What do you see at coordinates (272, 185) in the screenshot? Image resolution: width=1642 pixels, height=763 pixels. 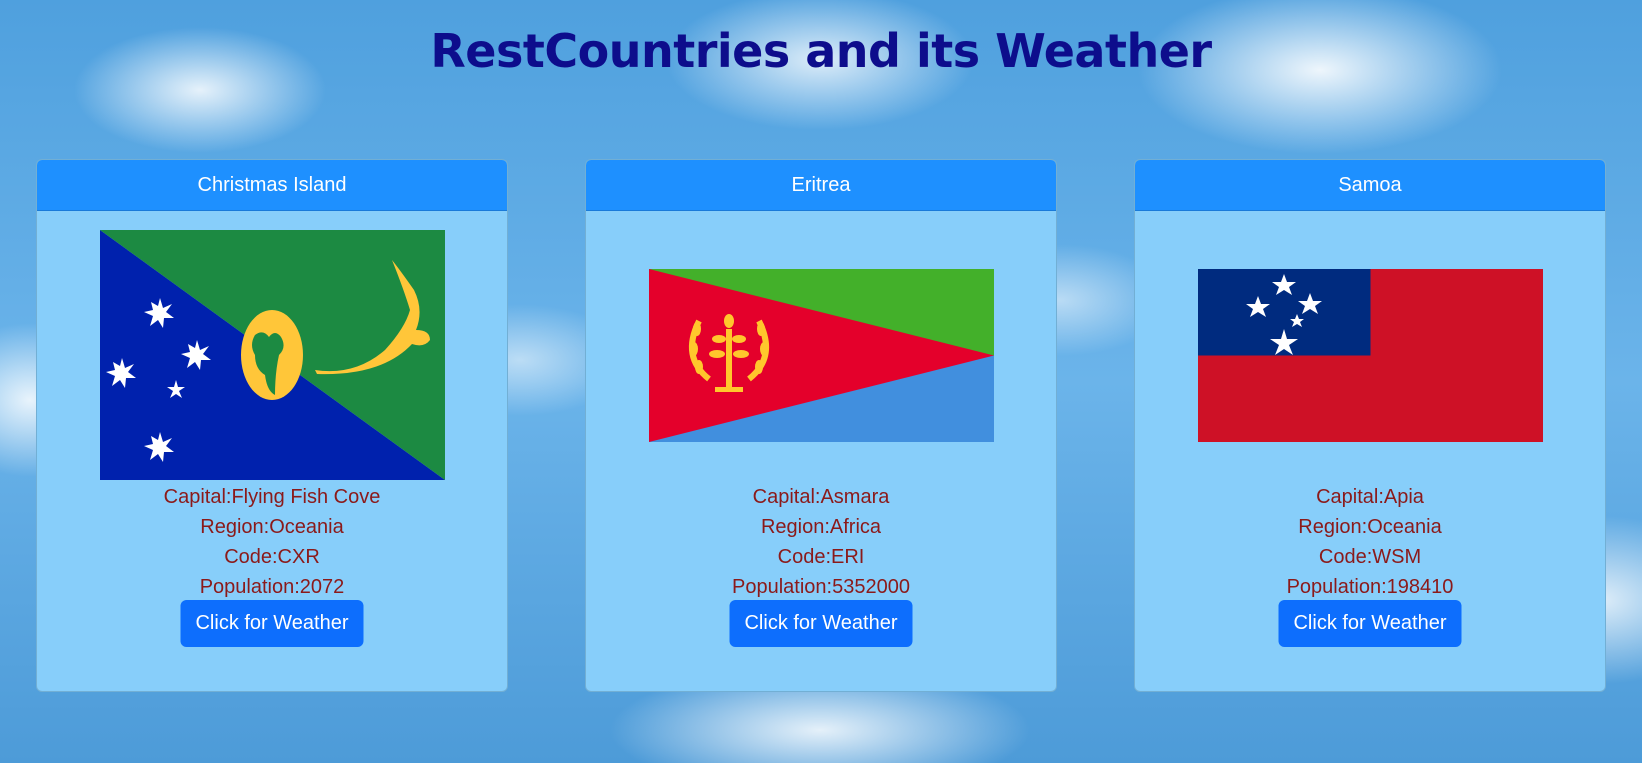 I see `country-name: Christmas Island` at bounding box center [272, 185].